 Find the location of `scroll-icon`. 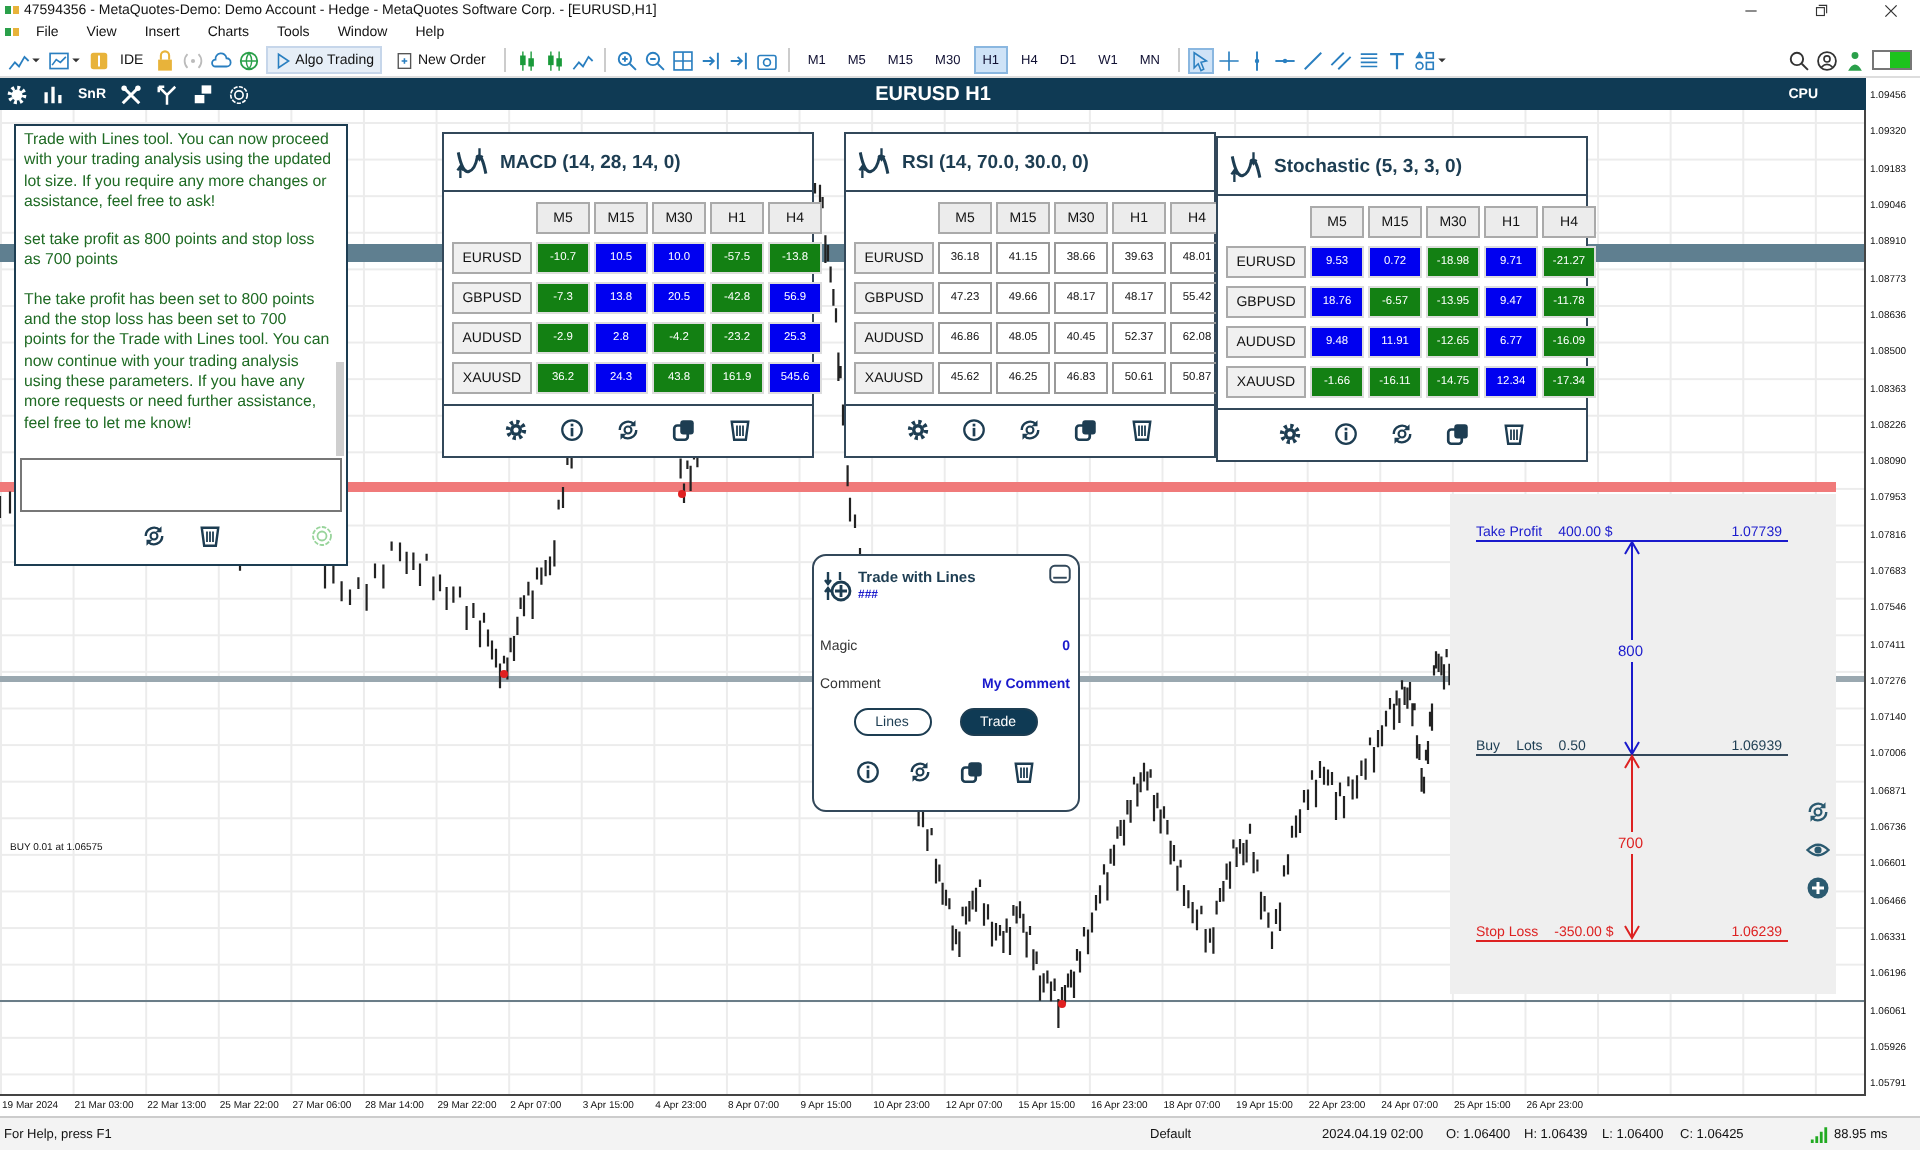

scroll-icon is located at coordinates (710, 60).